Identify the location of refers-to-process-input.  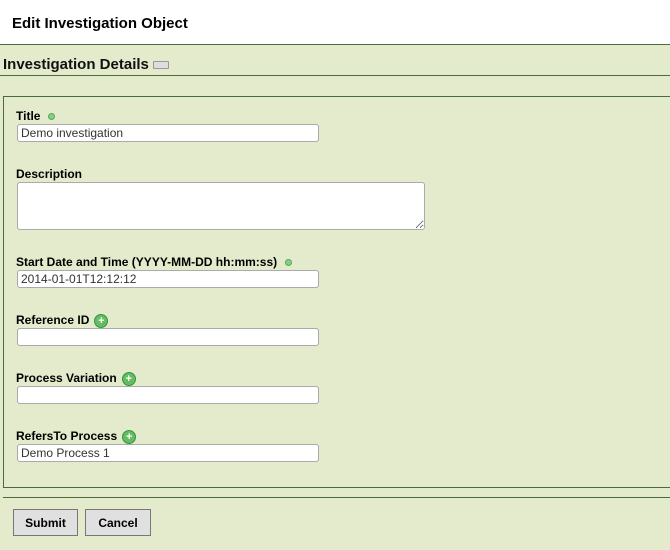
(168, 453).